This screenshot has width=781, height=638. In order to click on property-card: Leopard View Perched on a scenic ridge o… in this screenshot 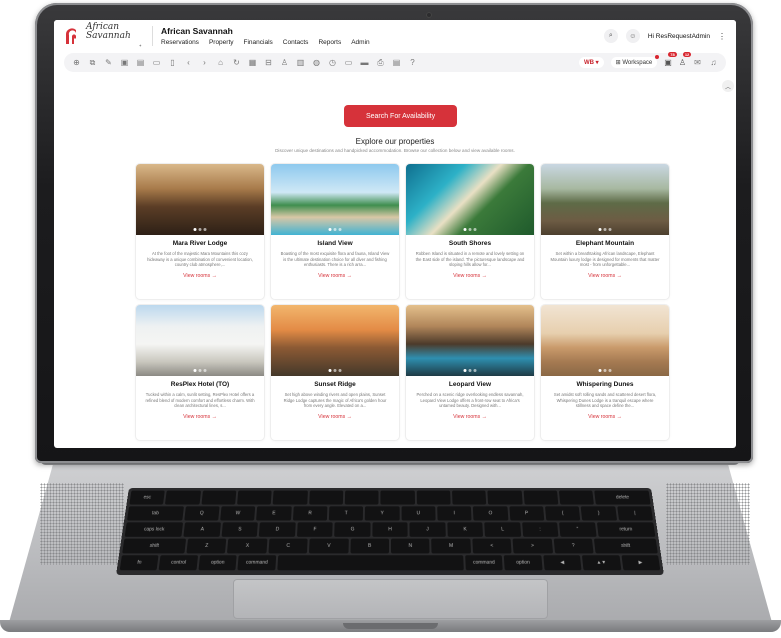, I will do `click(470, 372)`.